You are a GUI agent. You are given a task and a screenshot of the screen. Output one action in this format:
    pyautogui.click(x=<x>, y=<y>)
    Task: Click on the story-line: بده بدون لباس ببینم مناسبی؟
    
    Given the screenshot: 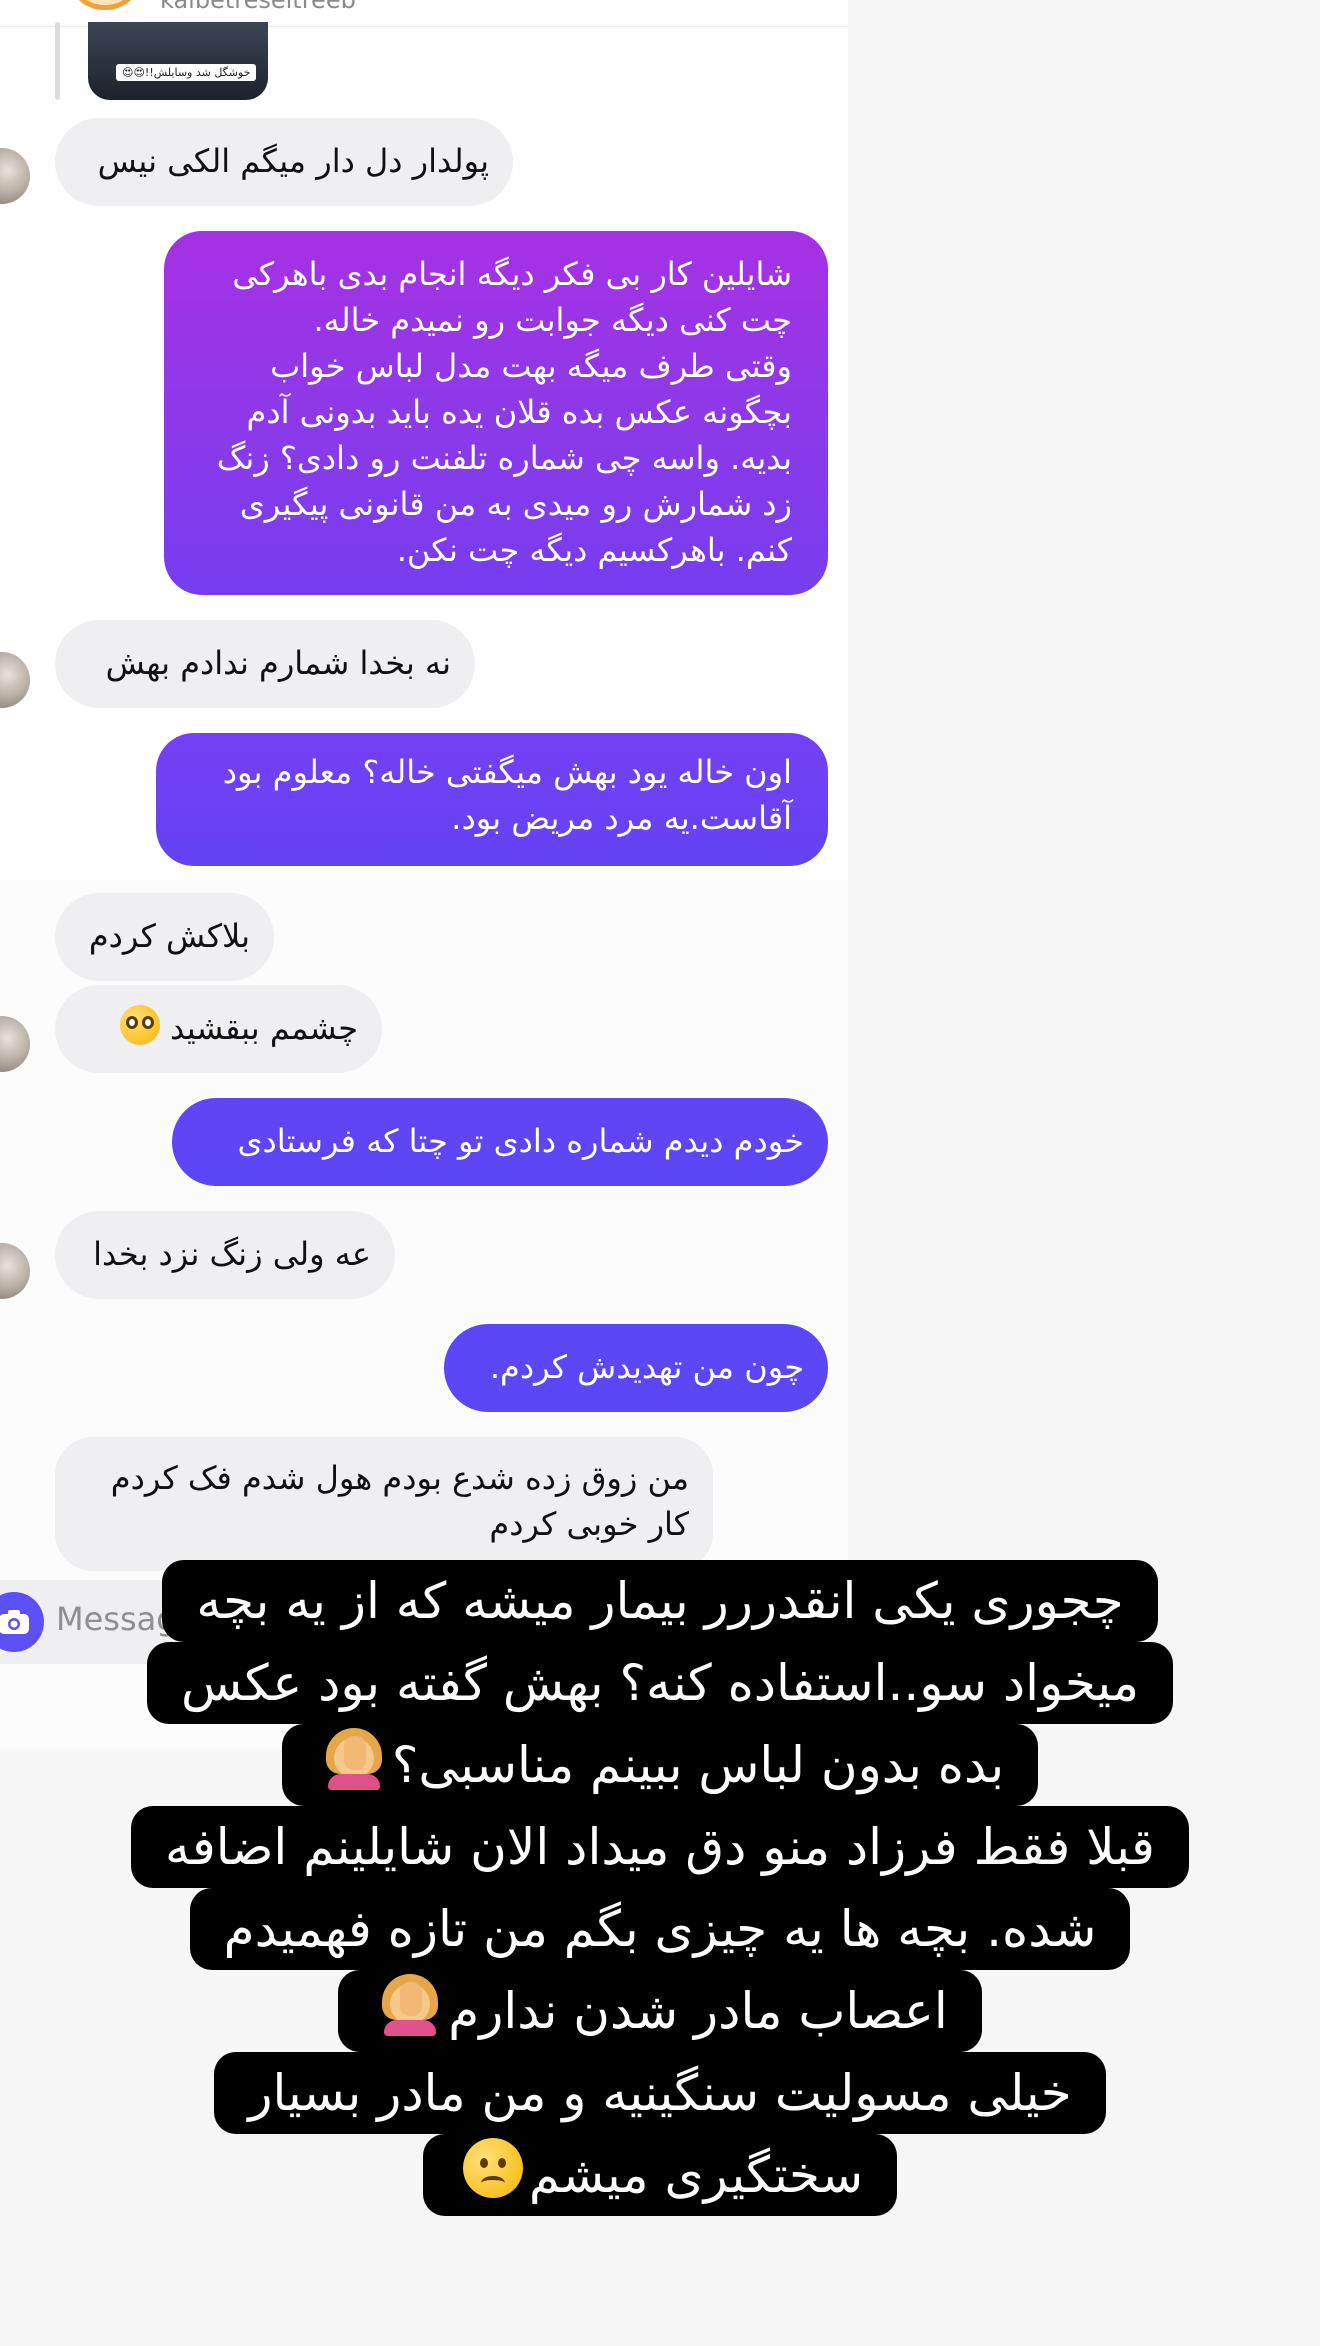 What is the action you would take?
    pyautogui.click(x=660, y=1765)
    